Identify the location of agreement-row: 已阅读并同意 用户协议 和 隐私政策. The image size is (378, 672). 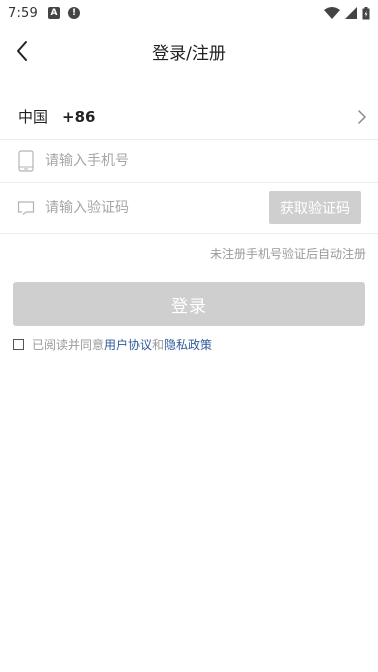
(112, 344).